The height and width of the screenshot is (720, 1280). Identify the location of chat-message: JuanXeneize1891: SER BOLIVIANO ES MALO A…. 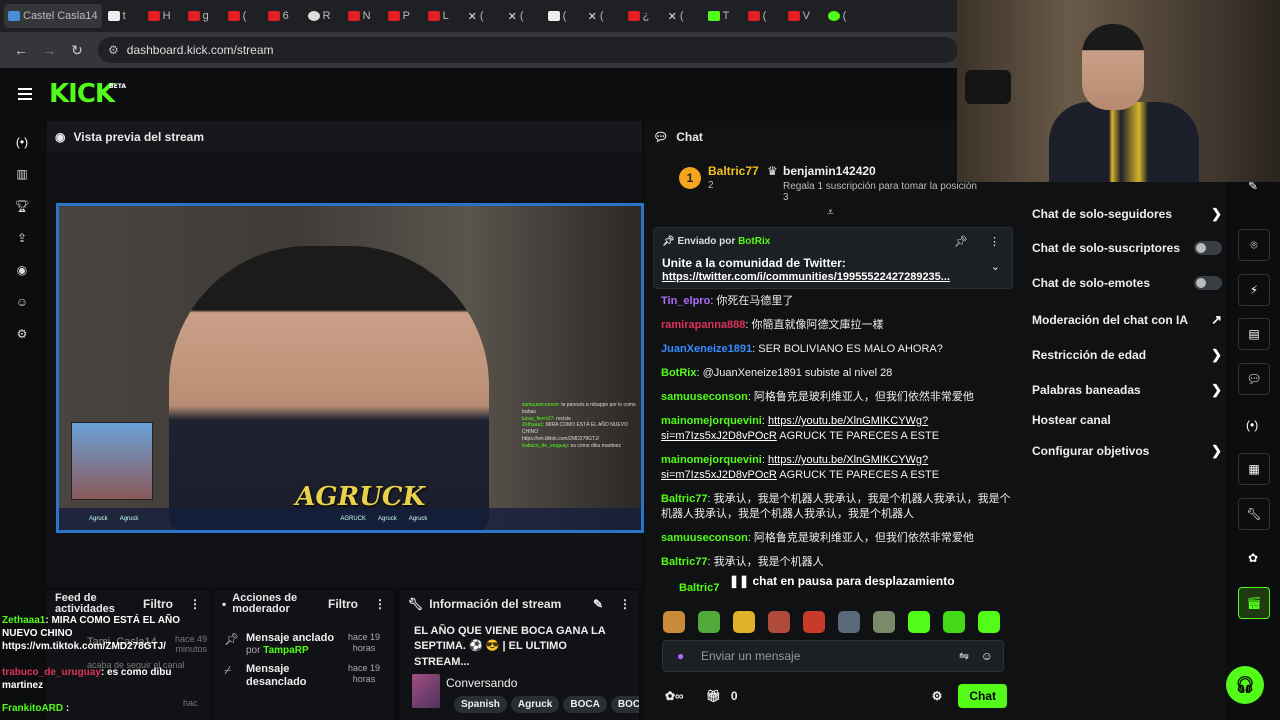
(836, 349).